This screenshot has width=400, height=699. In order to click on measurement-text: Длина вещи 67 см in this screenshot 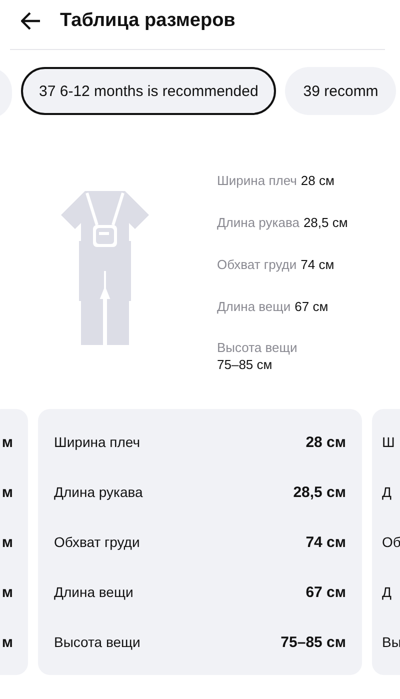, I will do `click(273, 307)`.